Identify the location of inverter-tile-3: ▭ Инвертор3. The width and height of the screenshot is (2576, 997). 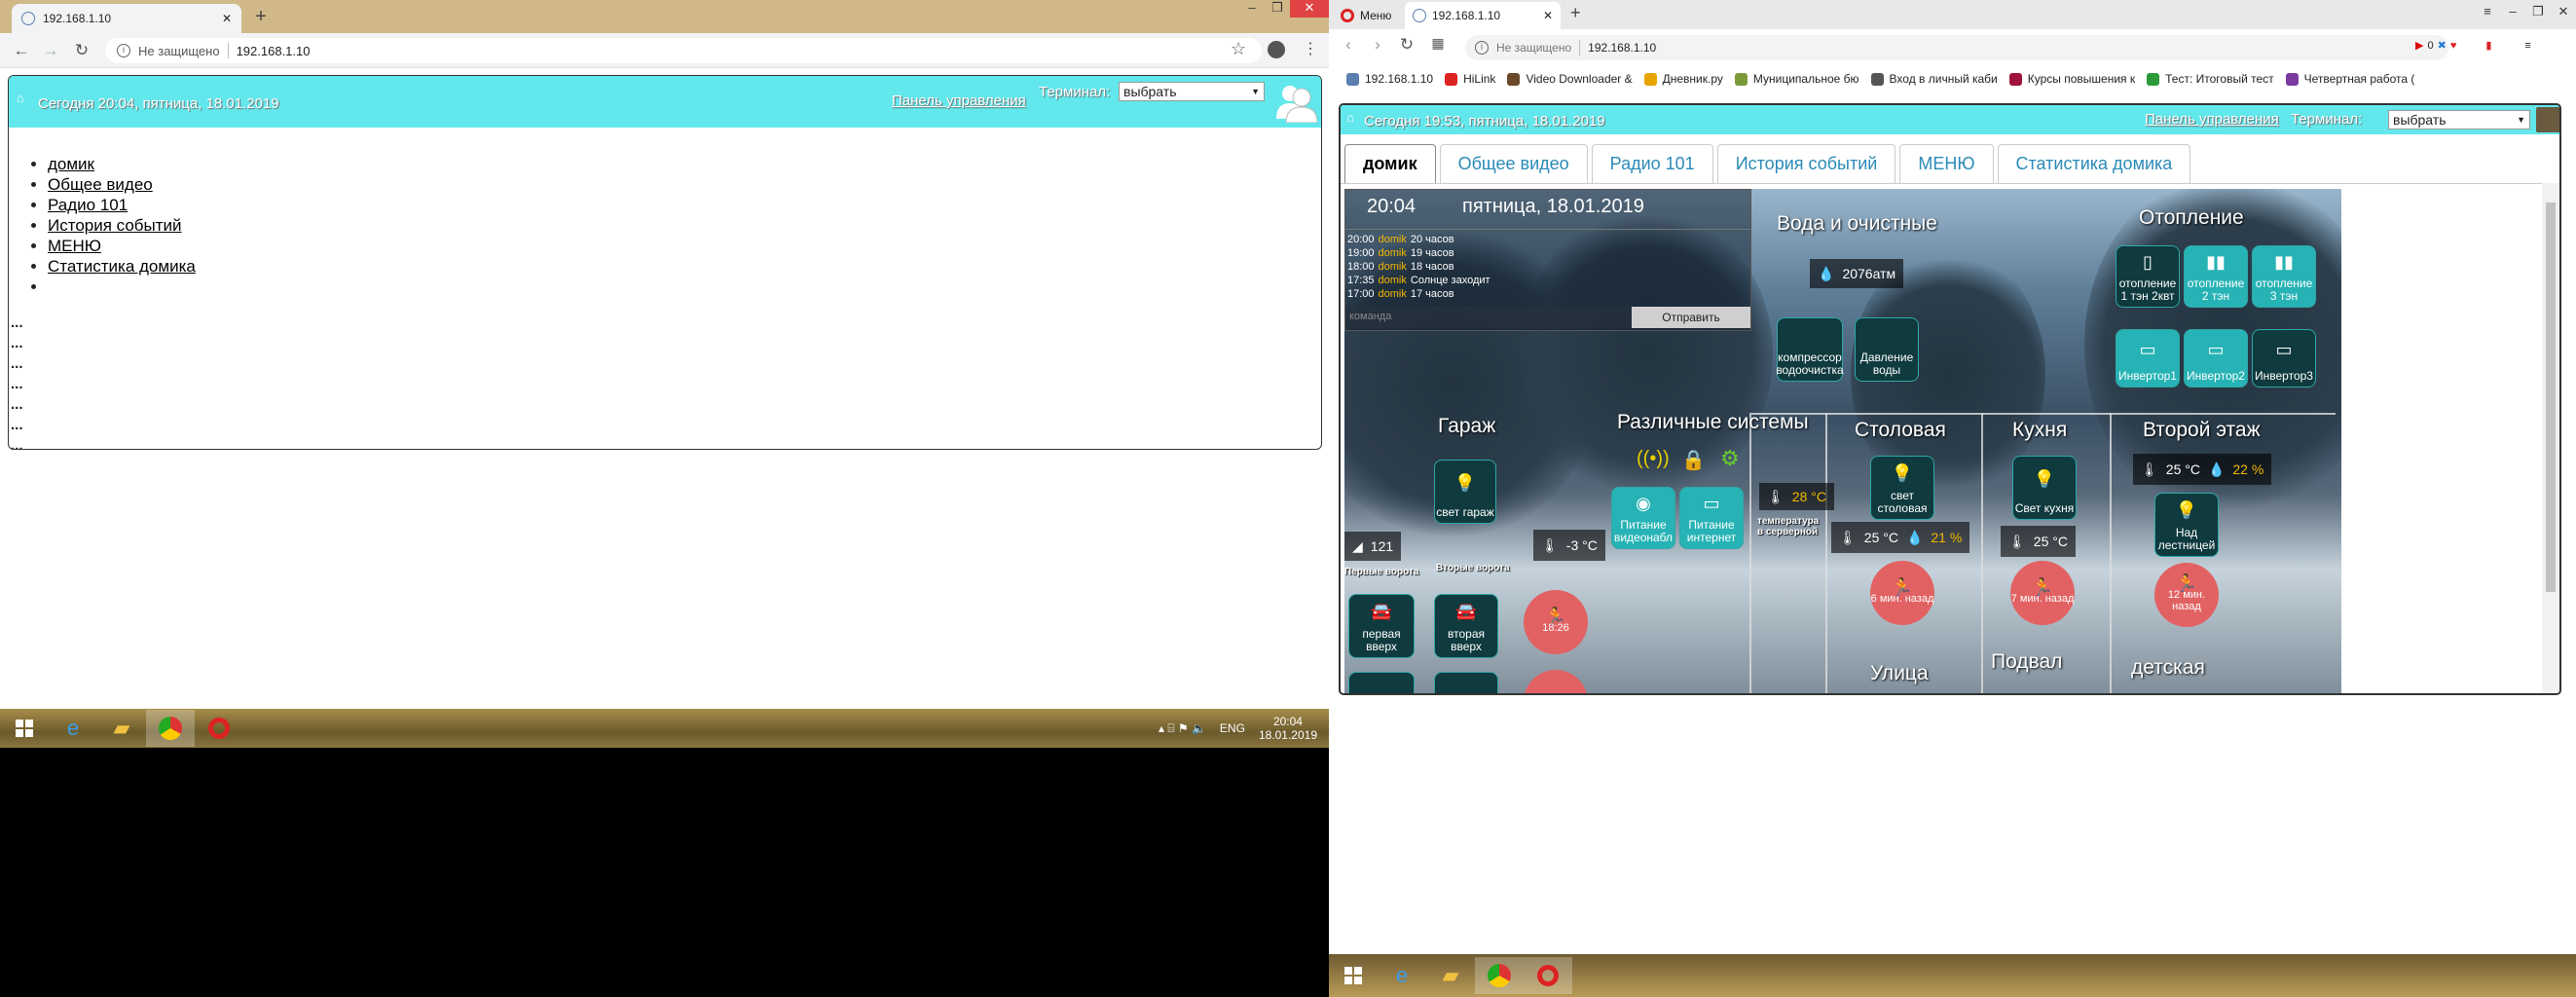
(2284, 358).